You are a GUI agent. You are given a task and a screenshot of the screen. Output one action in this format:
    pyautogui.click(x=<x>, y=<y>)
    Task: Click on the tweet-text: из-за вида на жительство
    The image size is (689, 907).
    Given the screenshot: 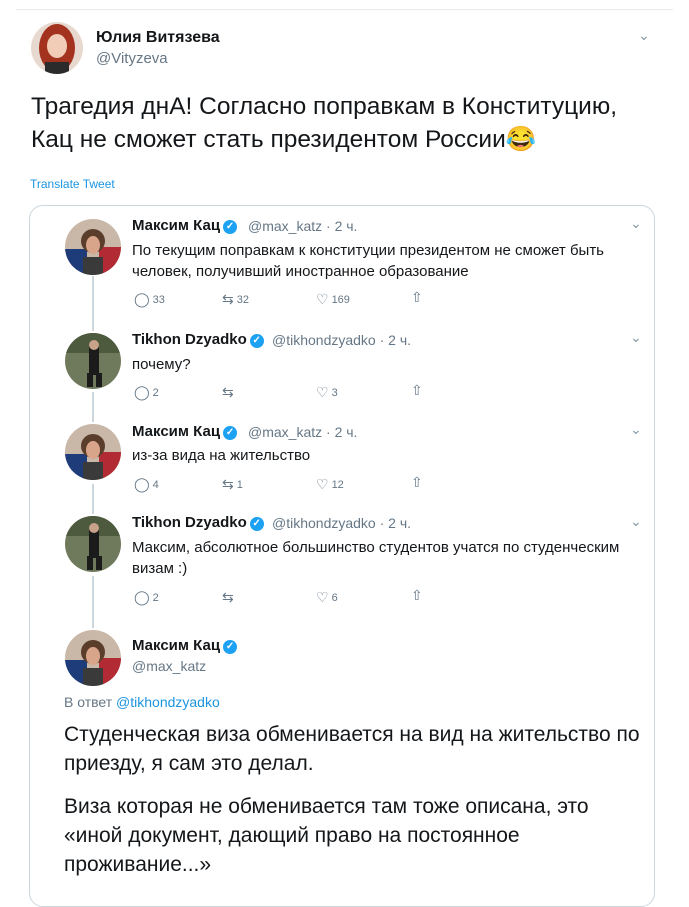 What is the action you would take?
    pyautogui.click(x=221, y=455)
    